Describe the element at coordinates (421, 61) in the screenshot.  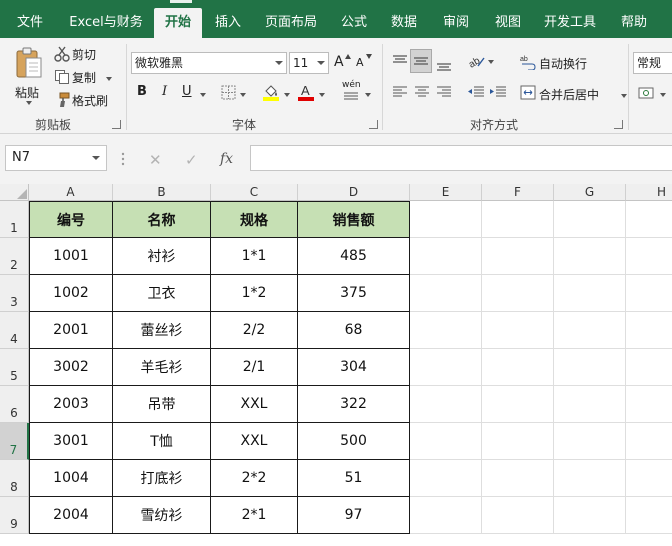
I see `align-middle-button` at that location.